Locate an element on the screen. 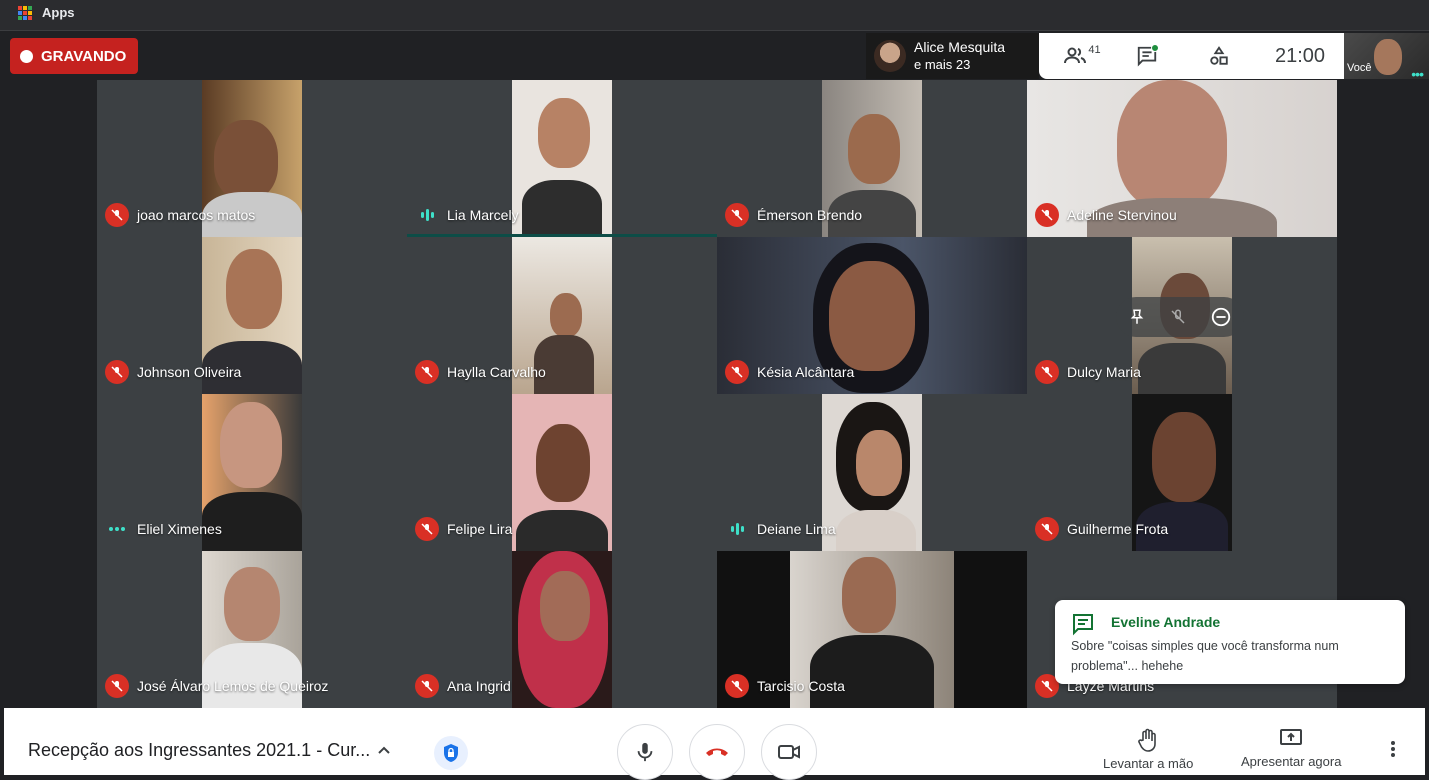 Image resolution: width=1429 pixels, height=780 pixels. presenter-more: e mais 23 is located at coordinates (942, 64).